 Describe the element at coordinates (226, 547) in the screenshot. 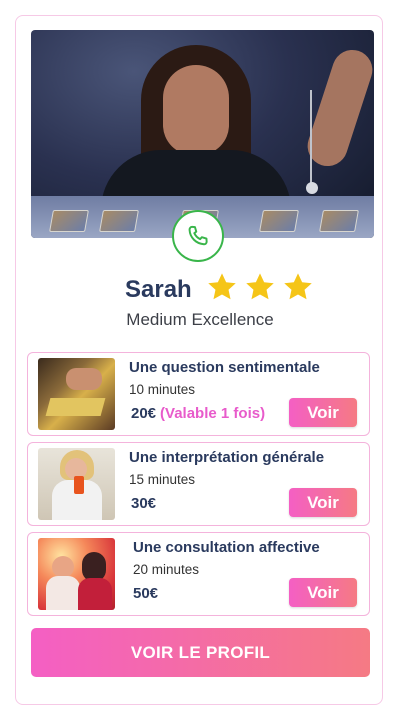

I see `offer-title: Une consultation affective` at that location.